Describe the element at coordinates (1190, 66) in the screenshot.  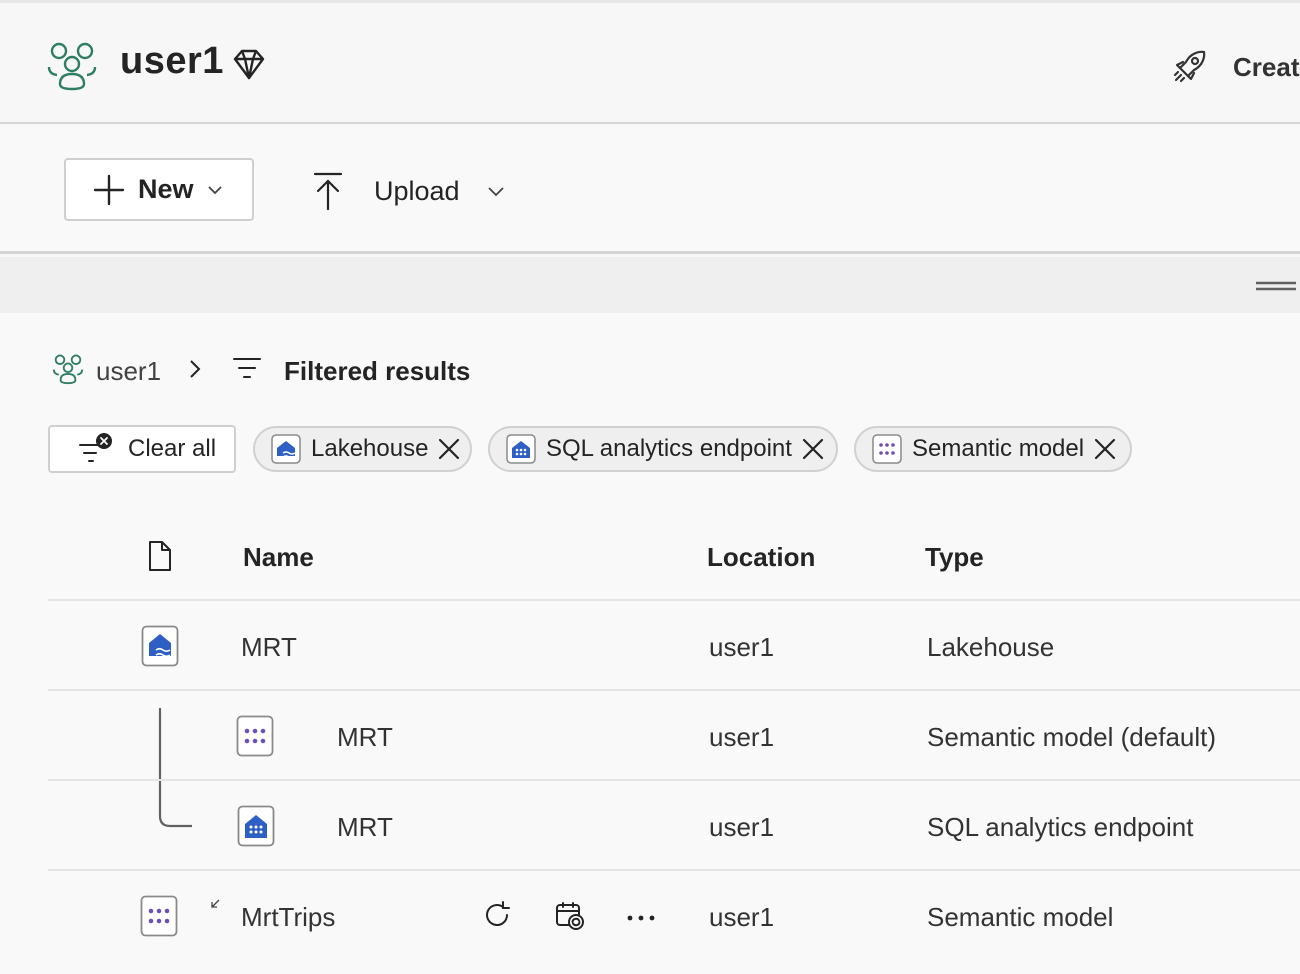
I see `rocket-icon` at that location.